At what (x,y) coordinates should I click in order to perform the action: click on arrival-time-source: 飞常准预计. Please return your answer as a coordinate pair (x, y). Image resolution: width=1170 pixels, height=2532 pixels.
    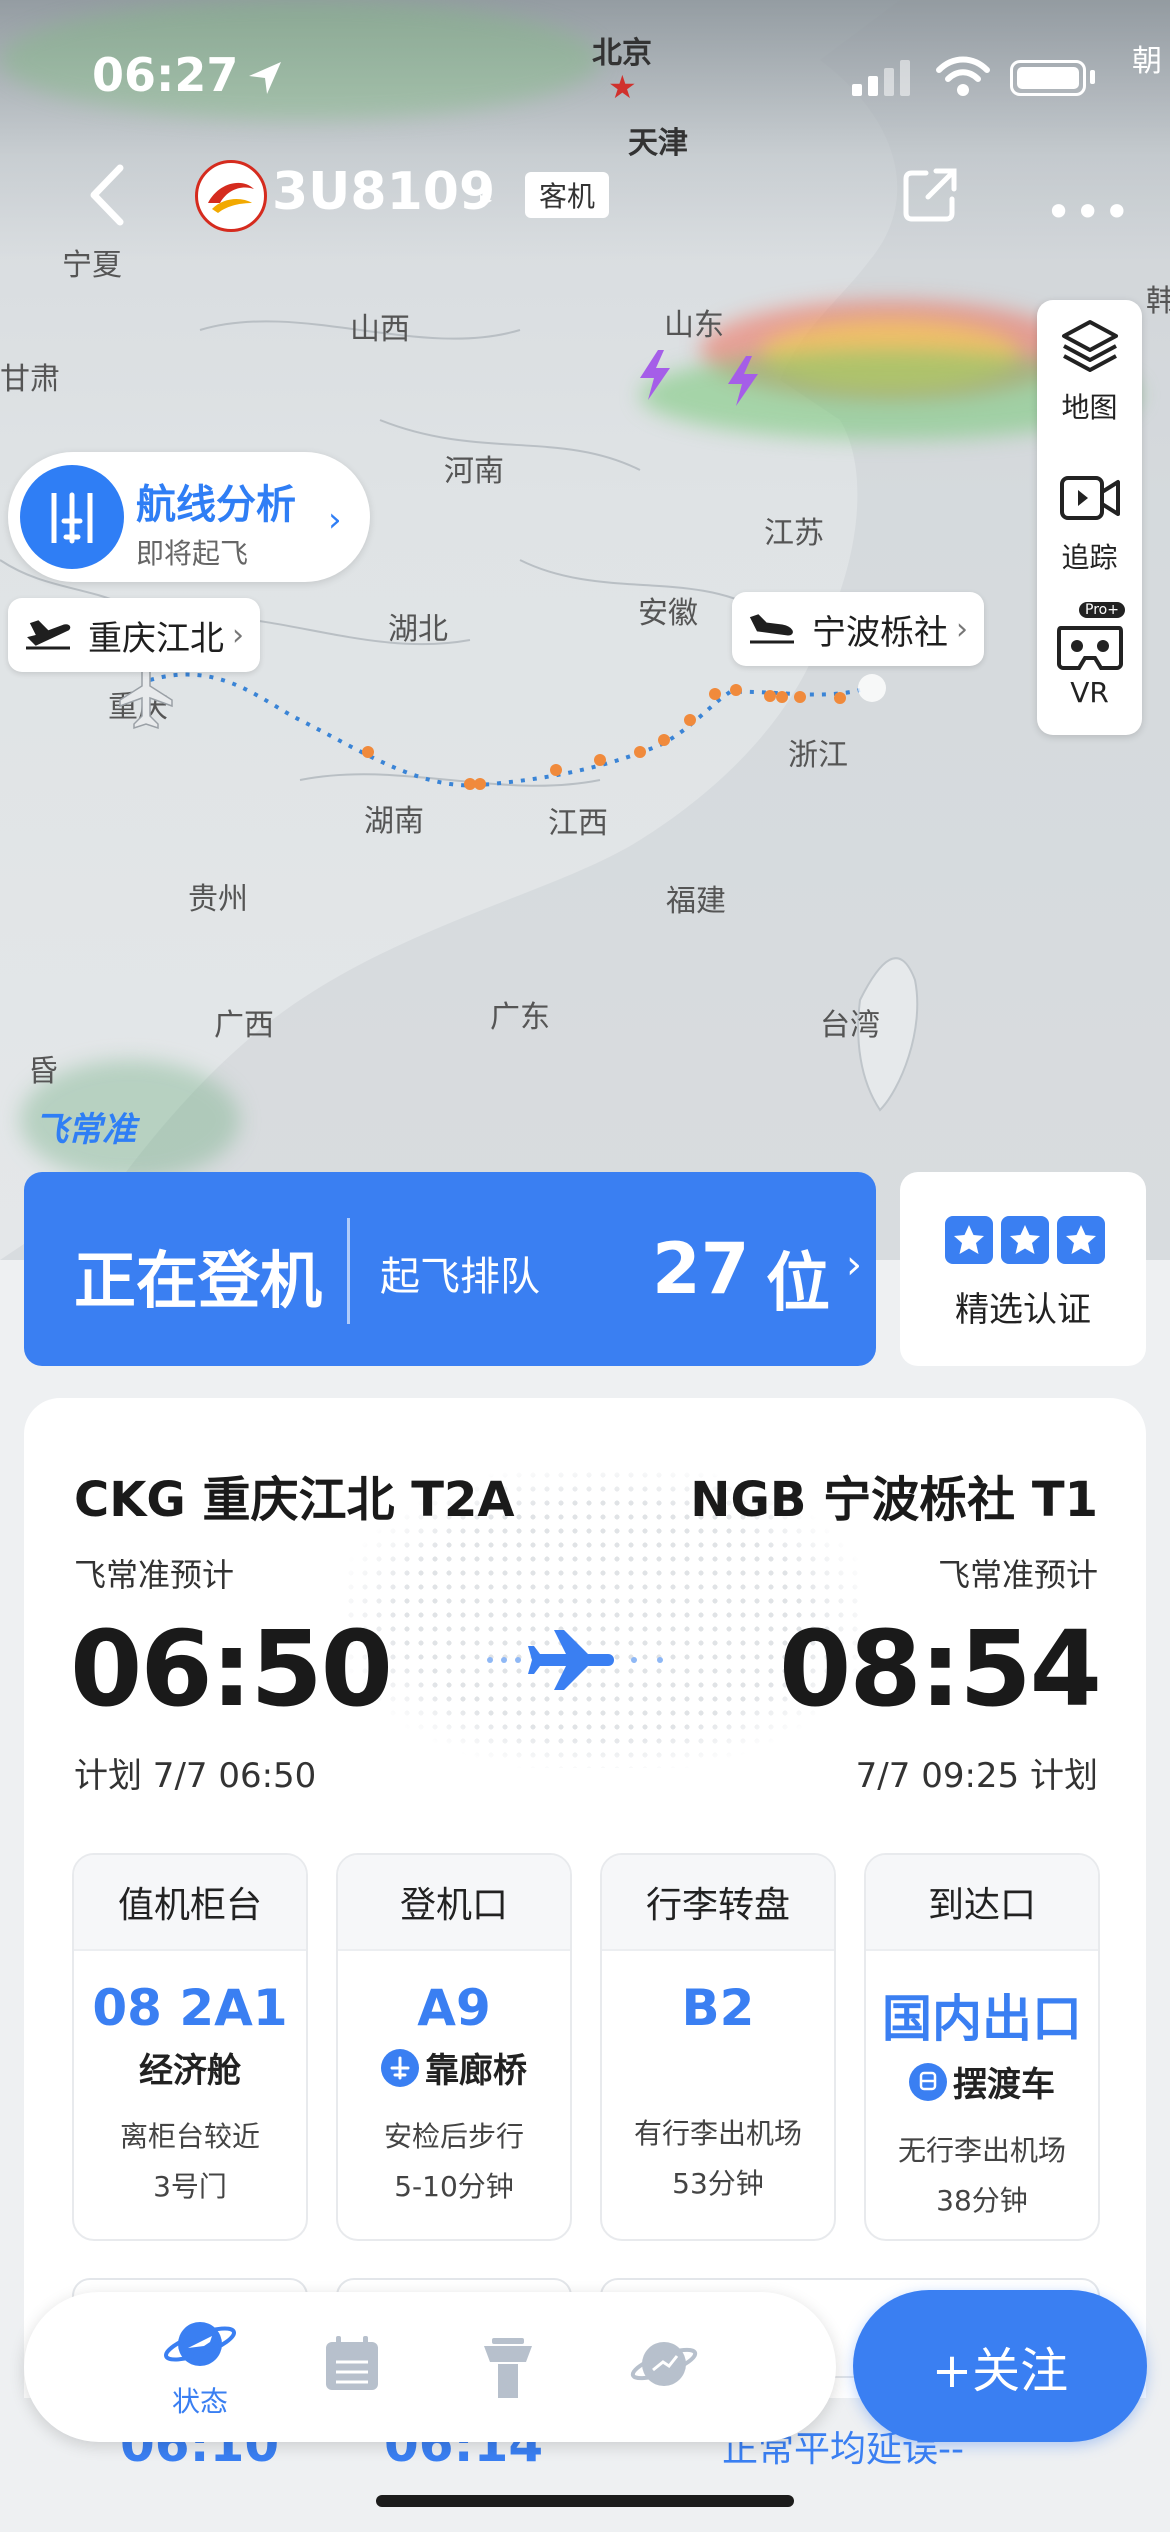
    Looking at the image, I should click on (1017, 1575).